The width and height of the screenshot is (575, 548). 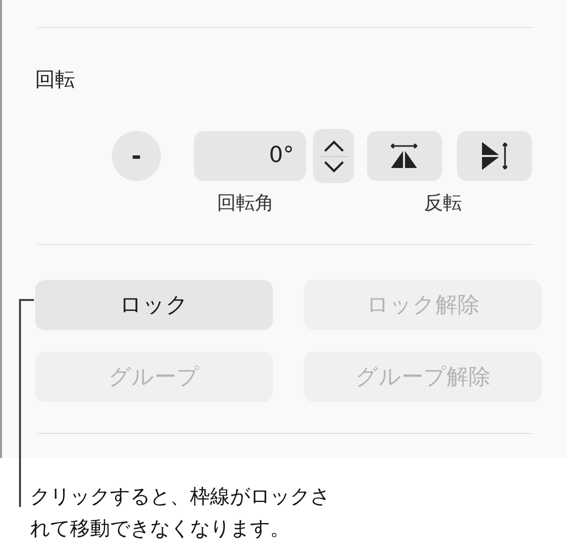 I want to click on flip-vertical-button, so click(x=494, y=156).